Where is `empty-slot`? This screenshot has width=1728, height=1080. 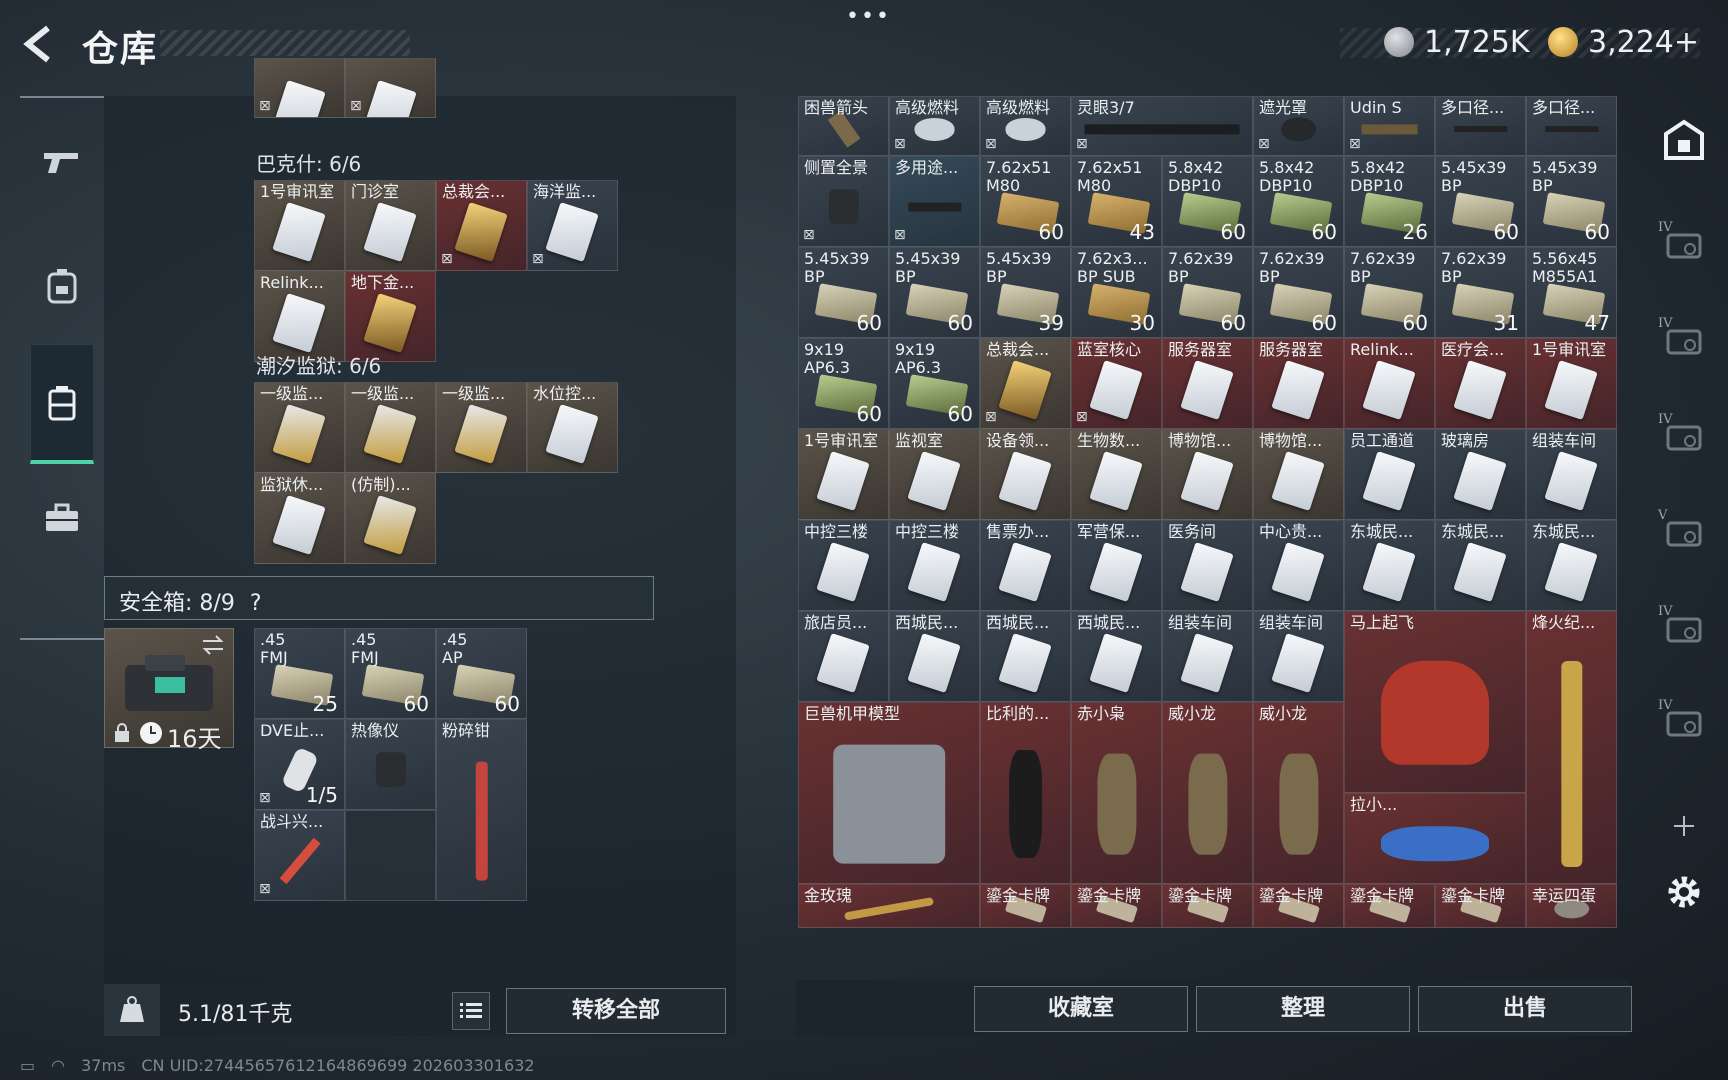 empty-slot is located at coordinates (390, 855).